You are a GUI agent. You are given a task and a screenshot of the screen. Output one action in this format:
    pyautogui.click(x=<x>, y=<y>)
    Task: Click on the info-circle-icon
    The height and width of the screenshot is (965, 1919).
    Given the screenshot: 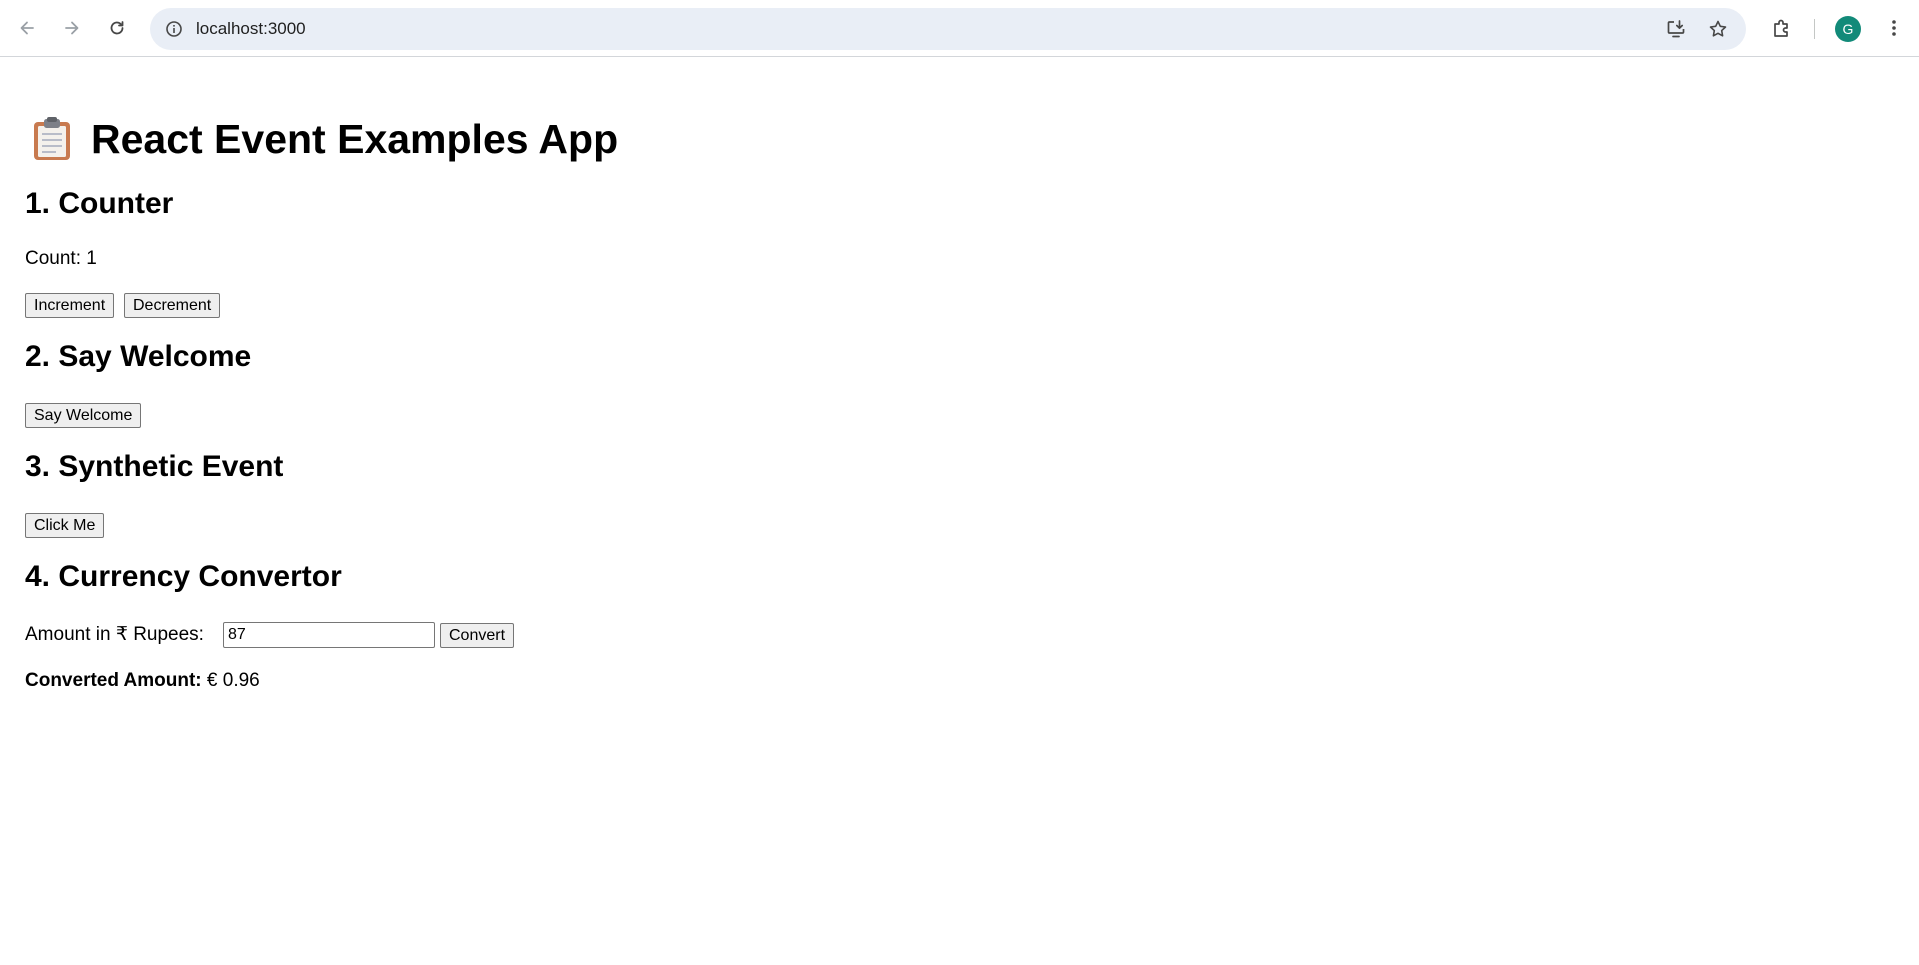 What is the action you would take?
    pyautogui.click(x=174, y=29)
    